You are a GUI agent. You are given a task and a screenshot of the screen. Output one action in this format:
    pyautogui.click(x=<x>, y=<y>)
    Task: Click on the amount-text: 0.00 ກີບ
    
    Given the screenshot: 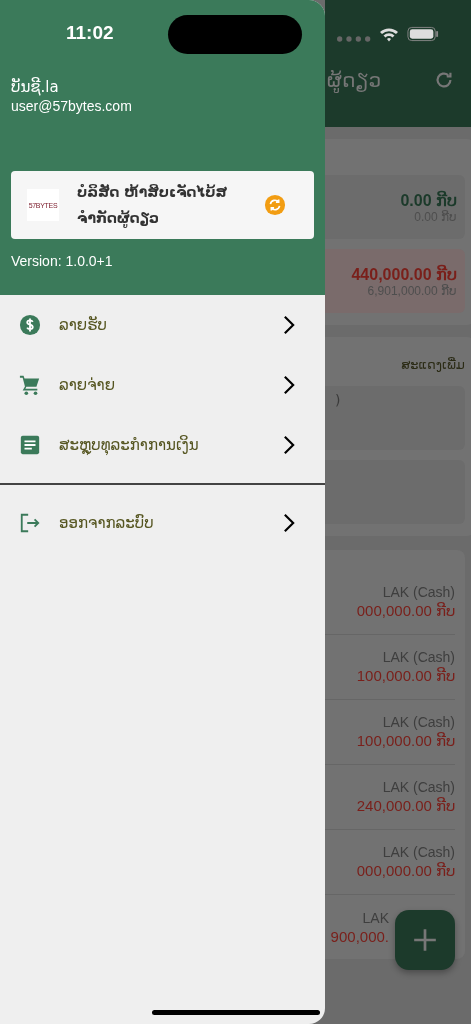 What is the action you would take?
    pyautogui.click(x=428, y=200)
    